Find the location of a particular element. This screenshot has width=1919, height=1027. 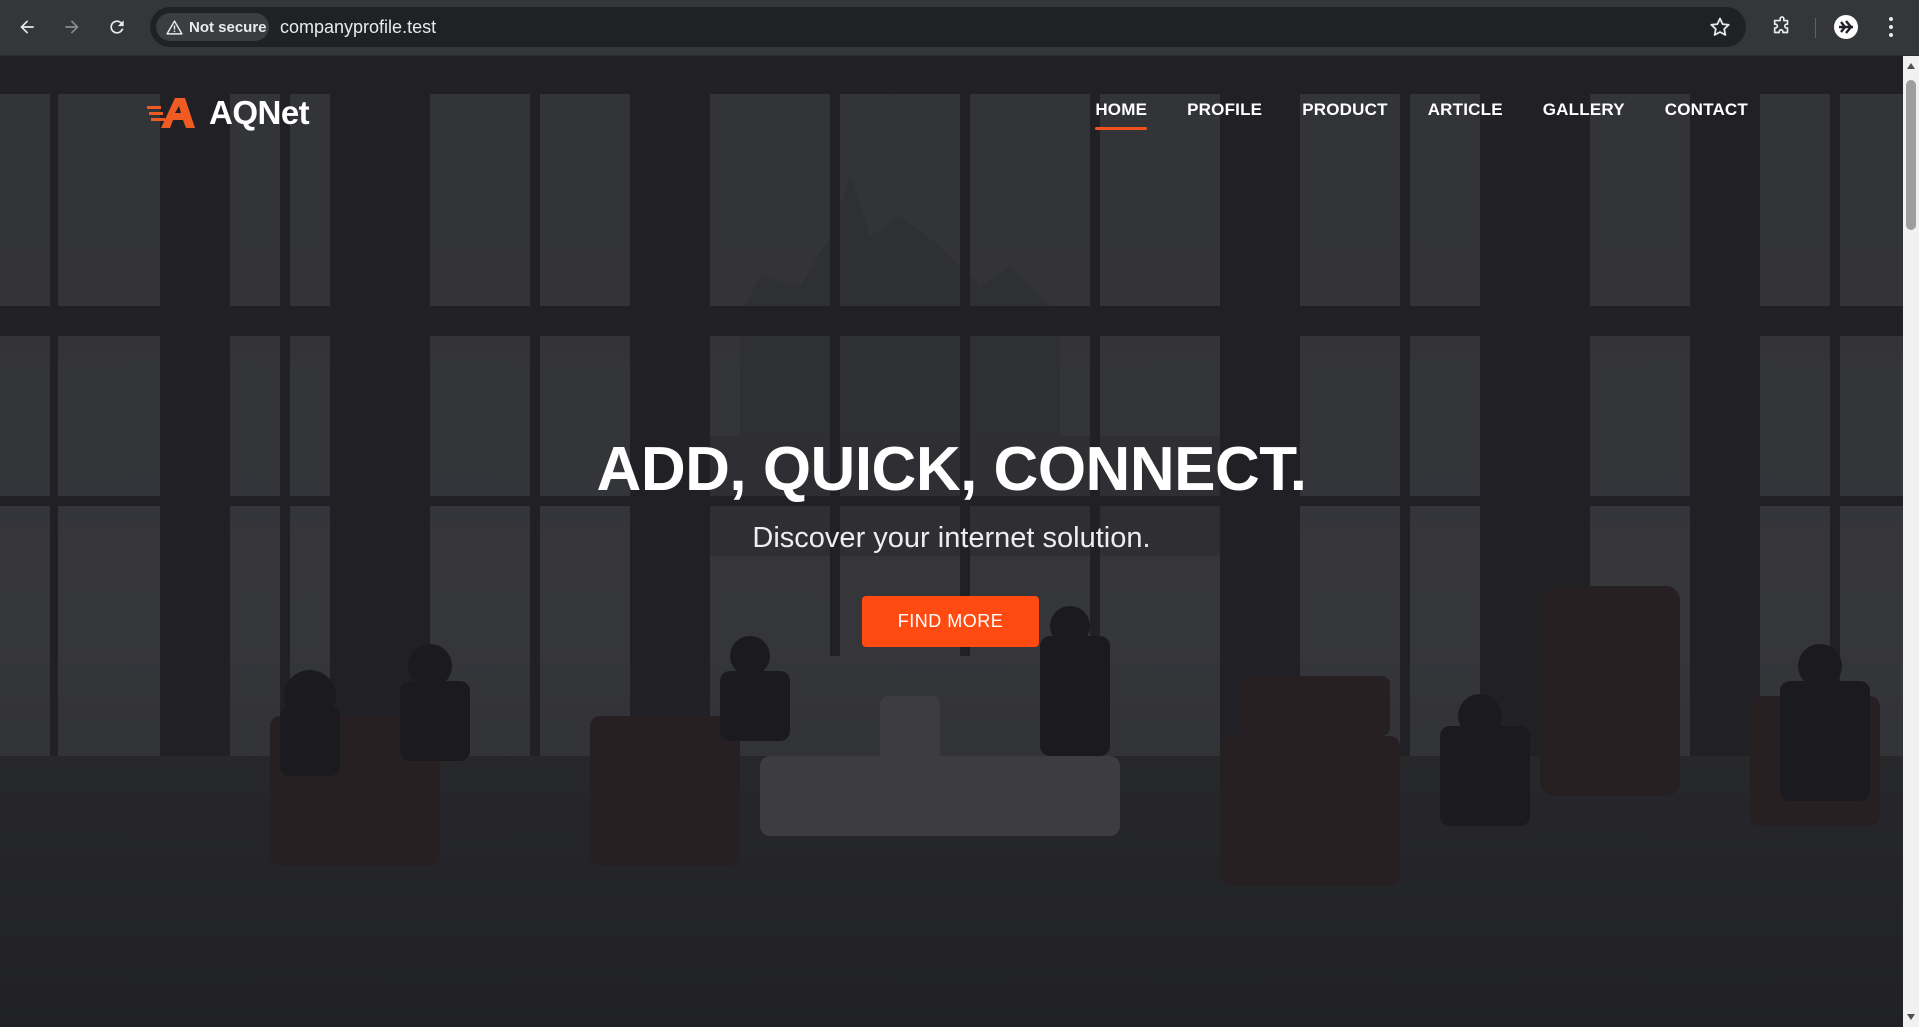

url-text: companyprofile.test is located at coordinates (358, 27).